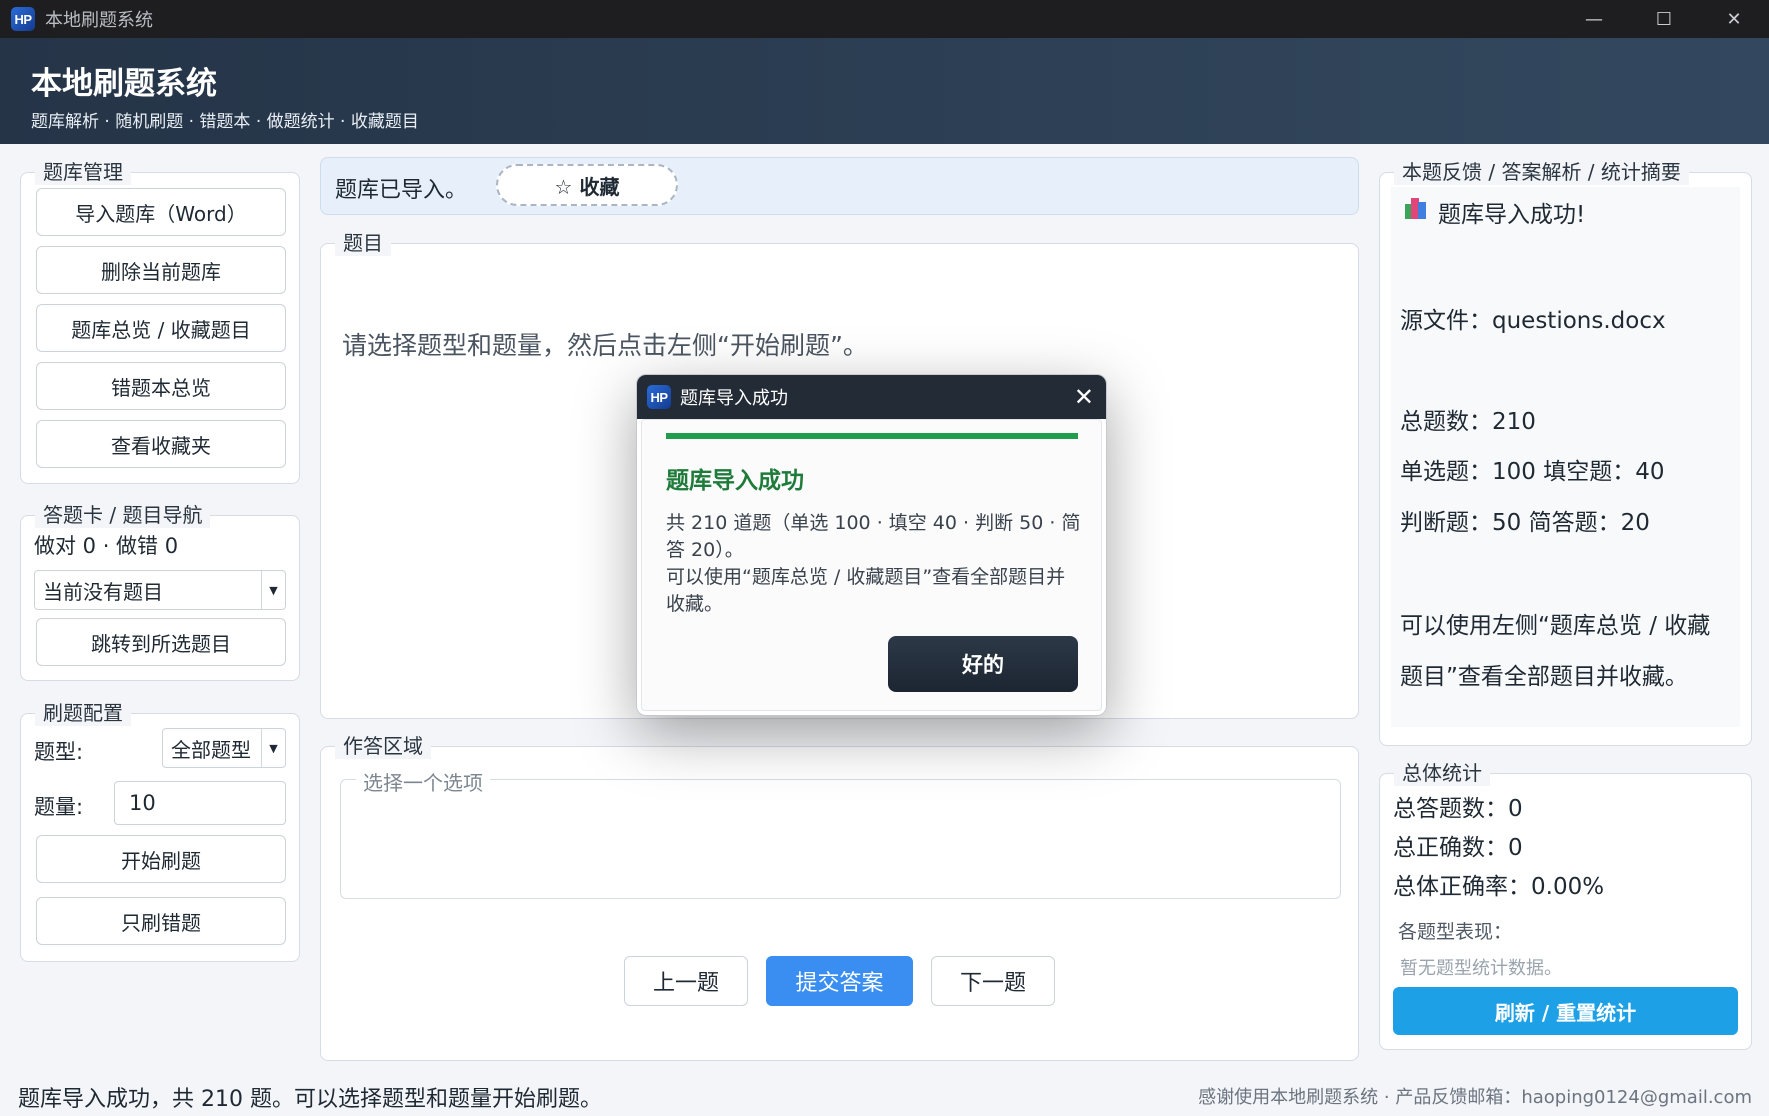 The width and height of the screenshot is (1769, 1116). I want to click on count-input: 10, so click(200, 803).